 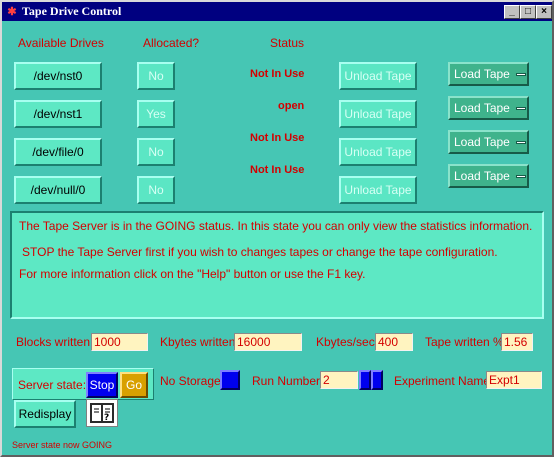 I want to click on maximize-button: □, so click(x=528, y=12).